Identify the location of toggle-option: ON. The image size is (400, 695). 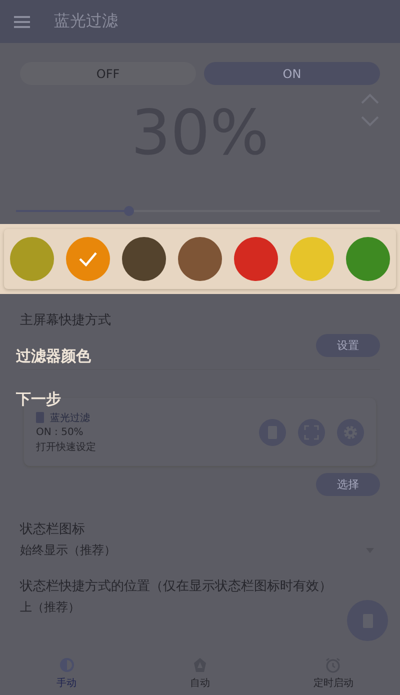
(292, 73).